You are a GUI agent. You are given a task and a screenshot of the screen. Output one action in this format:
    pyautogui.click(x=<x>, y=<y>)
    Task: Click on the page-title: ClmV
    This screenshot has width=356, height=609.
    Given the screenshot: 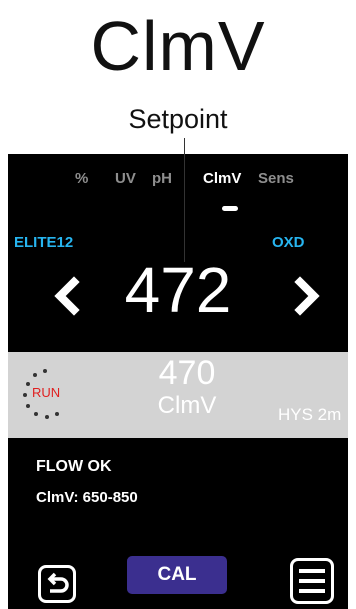 What is the action you would take?
    pyautogui.click(x=178, y=46)
    